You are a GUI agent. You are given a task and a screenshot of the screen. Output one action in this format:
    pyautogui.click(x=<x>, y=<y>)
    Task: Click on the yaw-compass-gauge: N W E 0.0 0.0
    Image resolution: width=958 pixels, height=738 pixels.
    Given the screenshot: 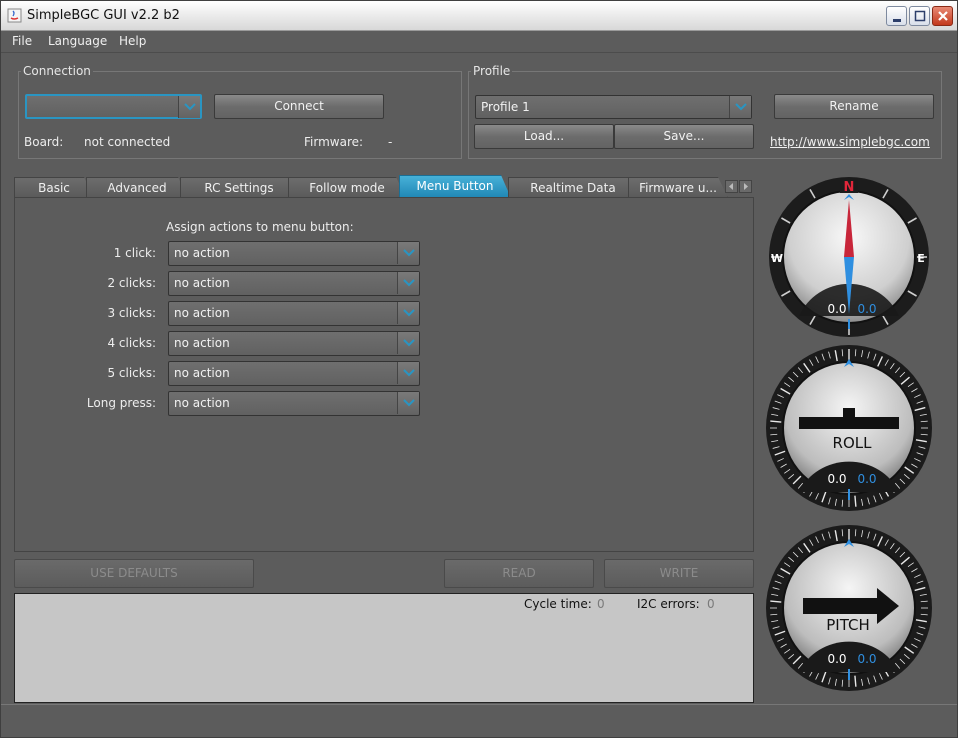 What is the action you would take?
    pyautogui.click(x=849, y=257)
    